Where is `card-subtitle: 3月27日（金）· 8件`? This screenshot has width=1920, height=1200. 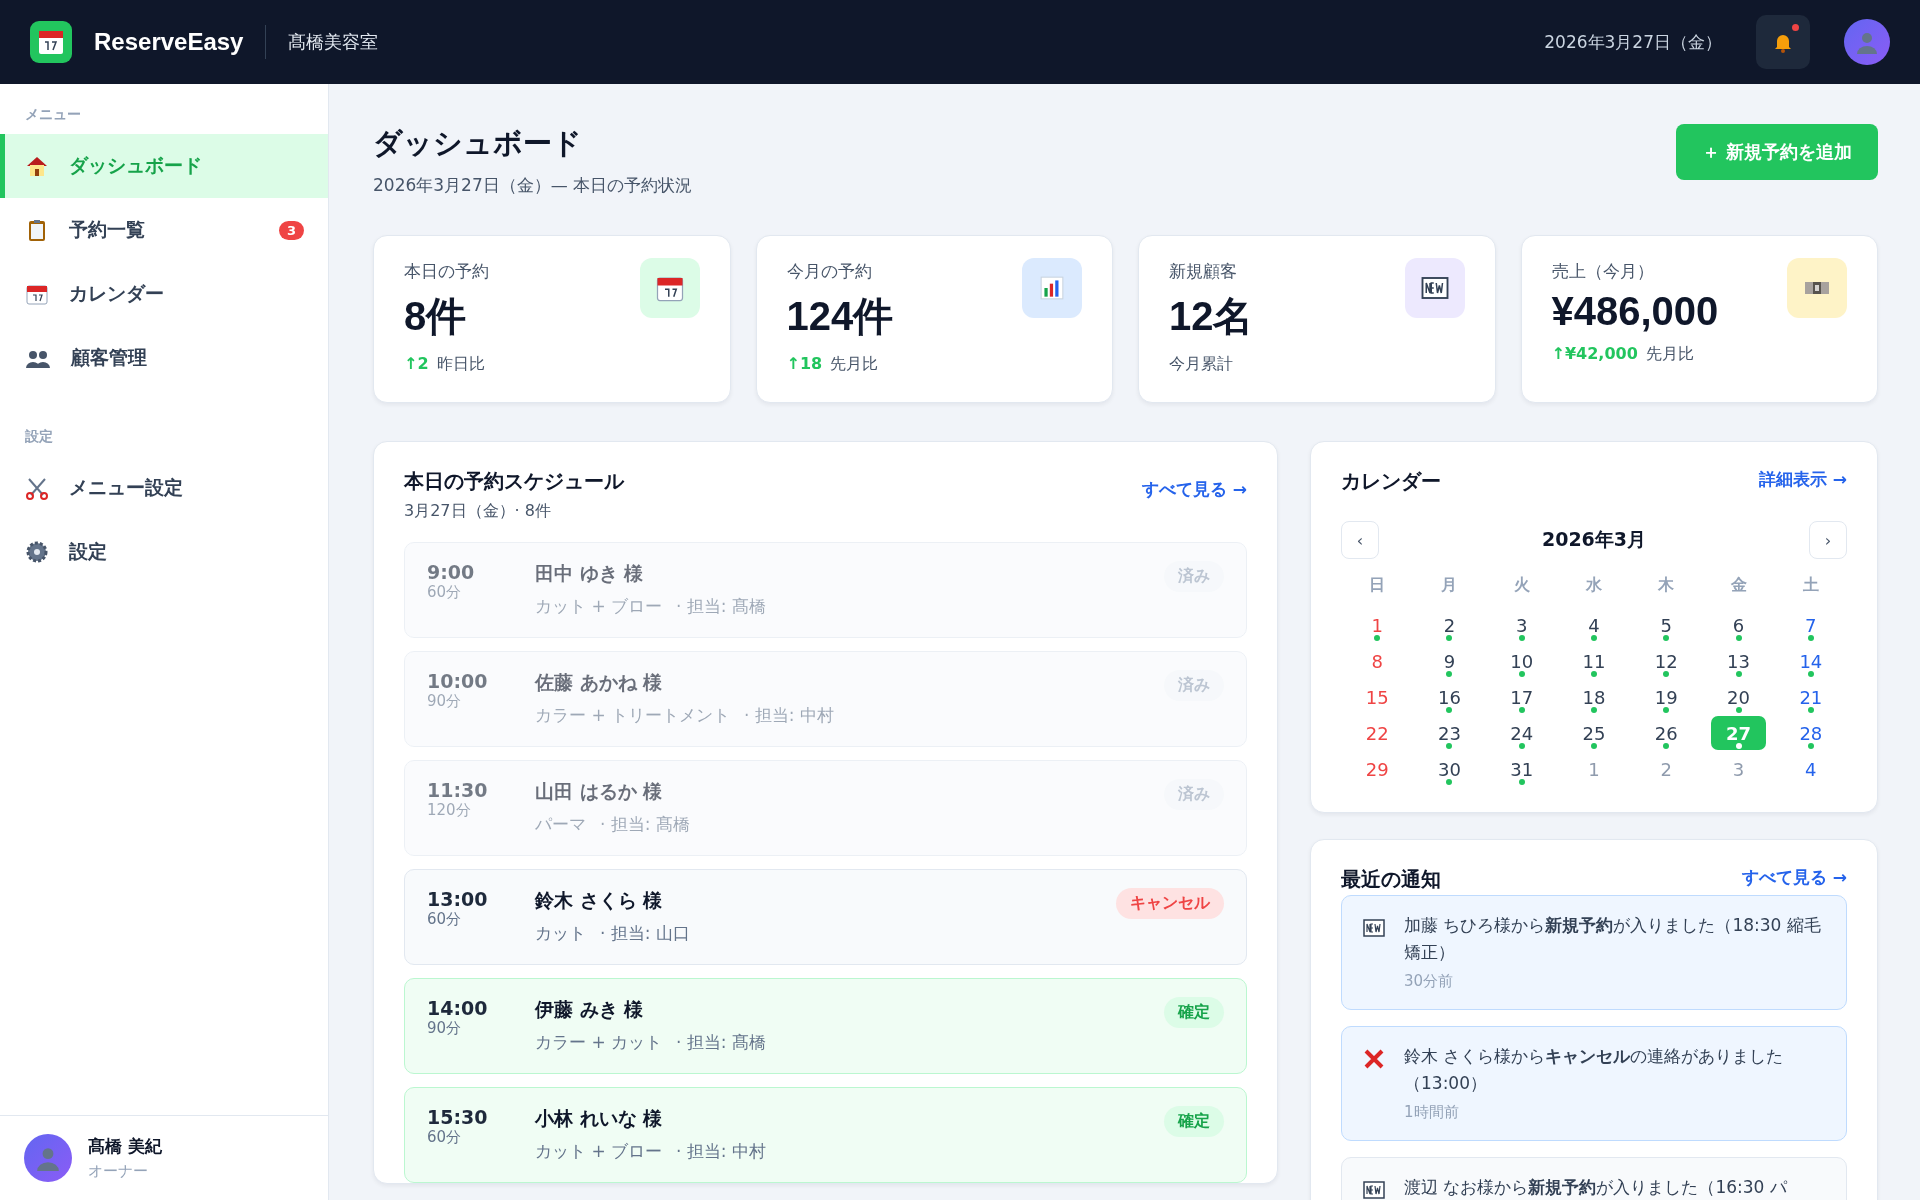
card-subtitle: 3月27日（金）· 8件 is located at coordinates (478, 511).